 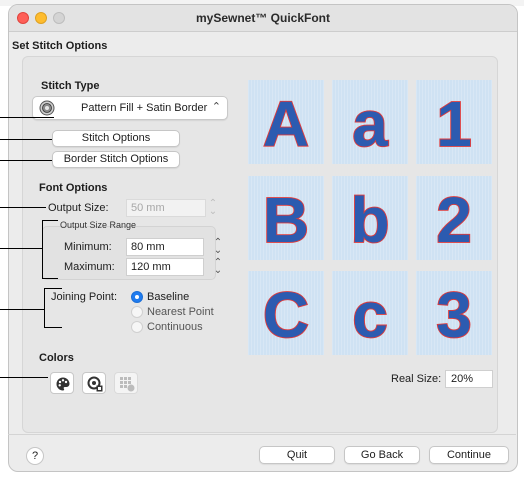 I want to click on minimum-label: Minimum:, so click(x=88, y=247).